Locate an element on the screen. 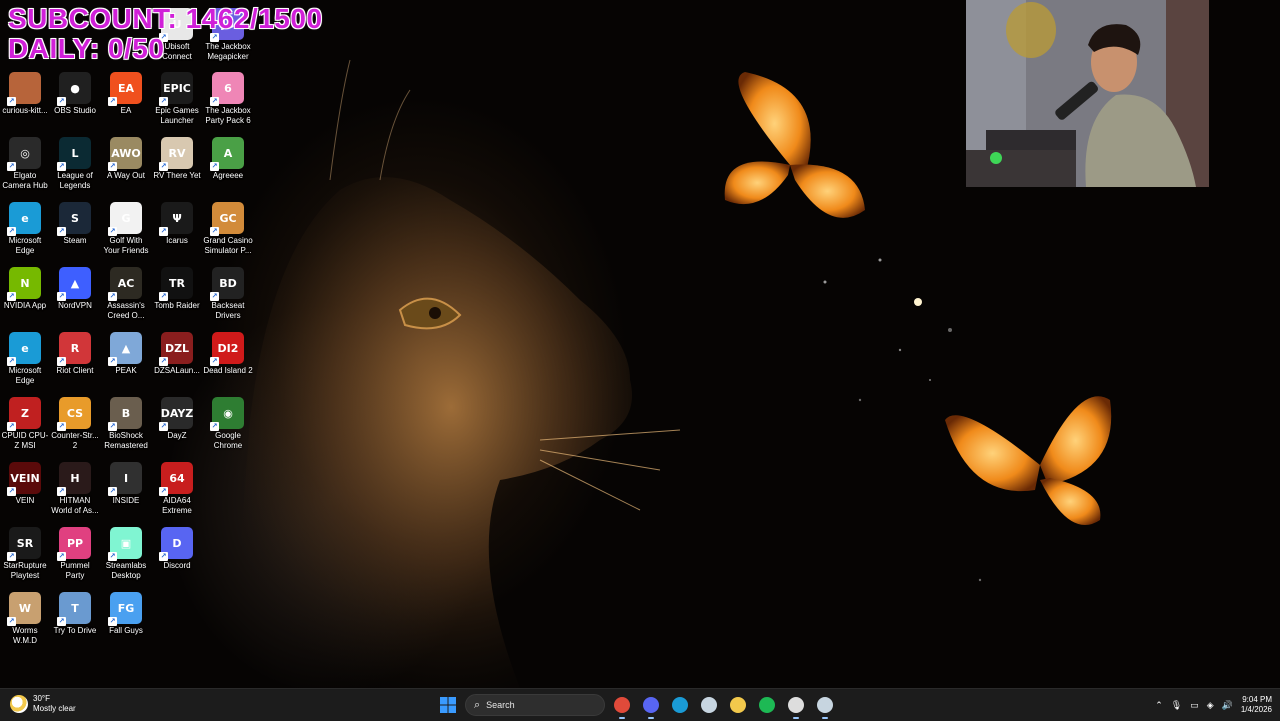  desktop-shortcut: G ↗ Golf With Your Friends is located at coordinates (126, 229).